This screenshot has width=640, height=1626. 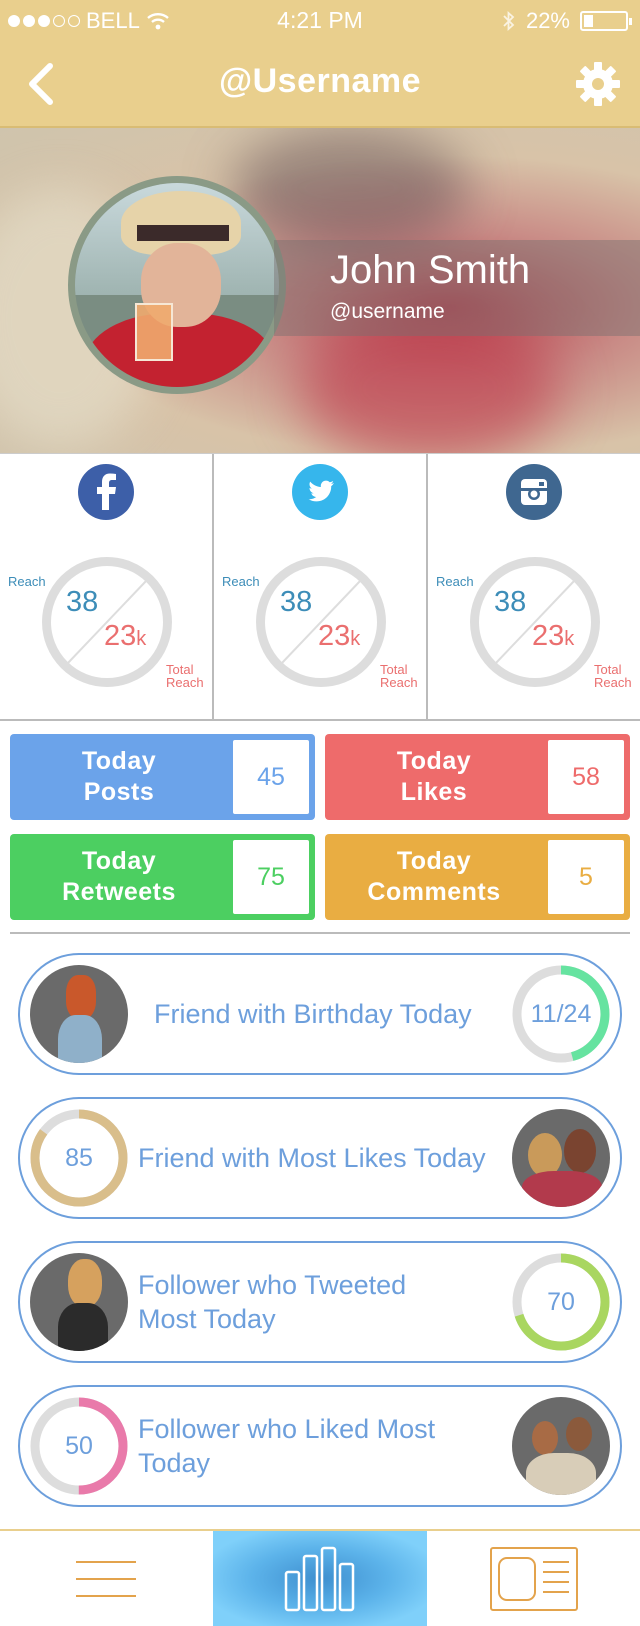 I want to click on tile-label: Today Posts, so click(x=119, y=776).